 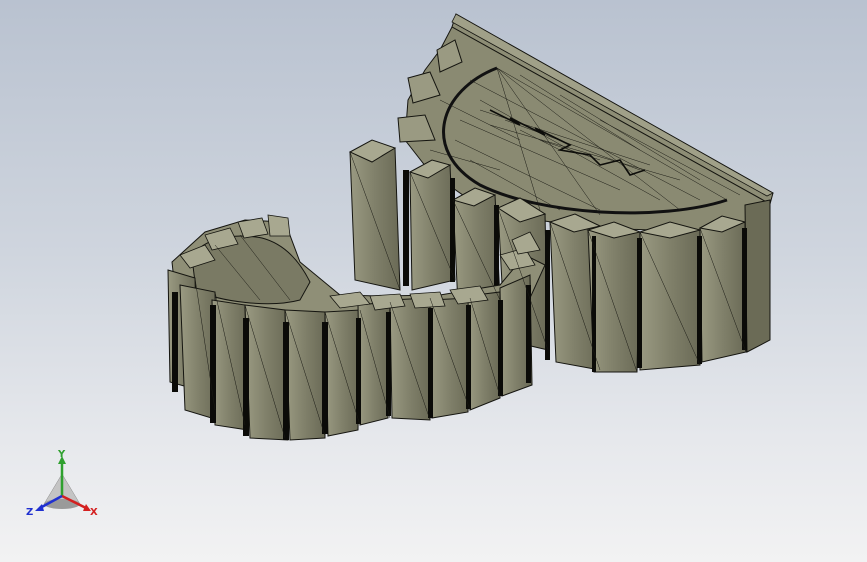 What do you see at coordinates (94, 512) in the screenshot?
I see `x-axis-label: X` at bounding box center [94, 512].